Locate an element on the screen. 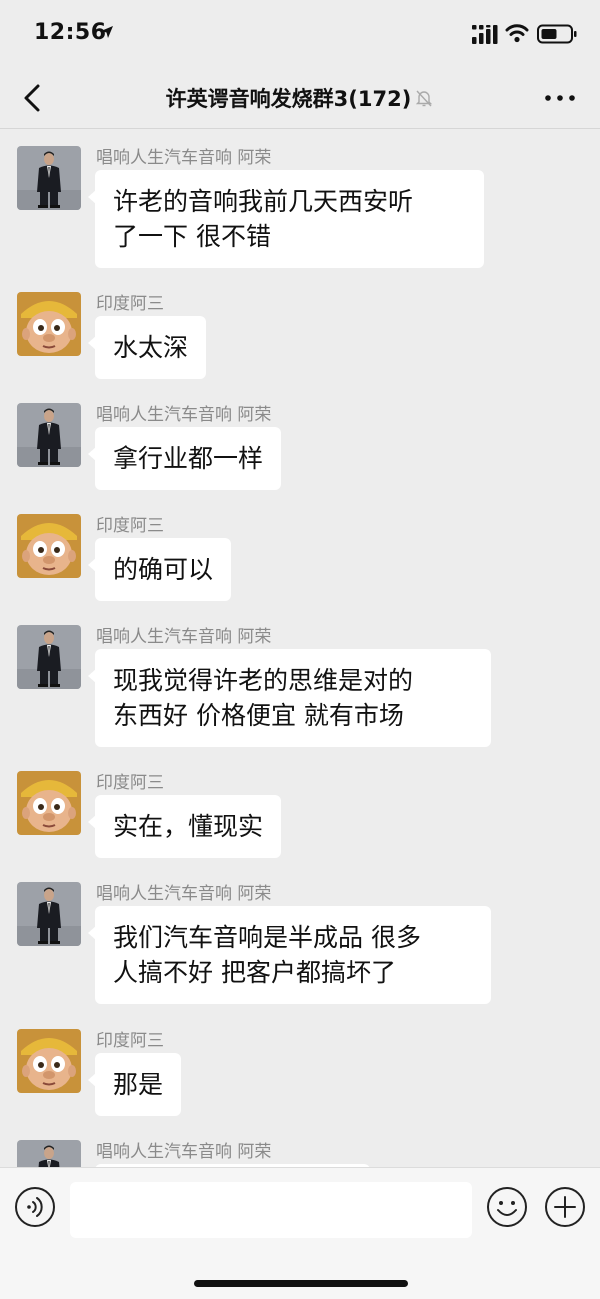  message-bubble: 现我觉得许老的思维是对的 东西好 价格便宜 就有市场 is located at coordinates (289, 698).